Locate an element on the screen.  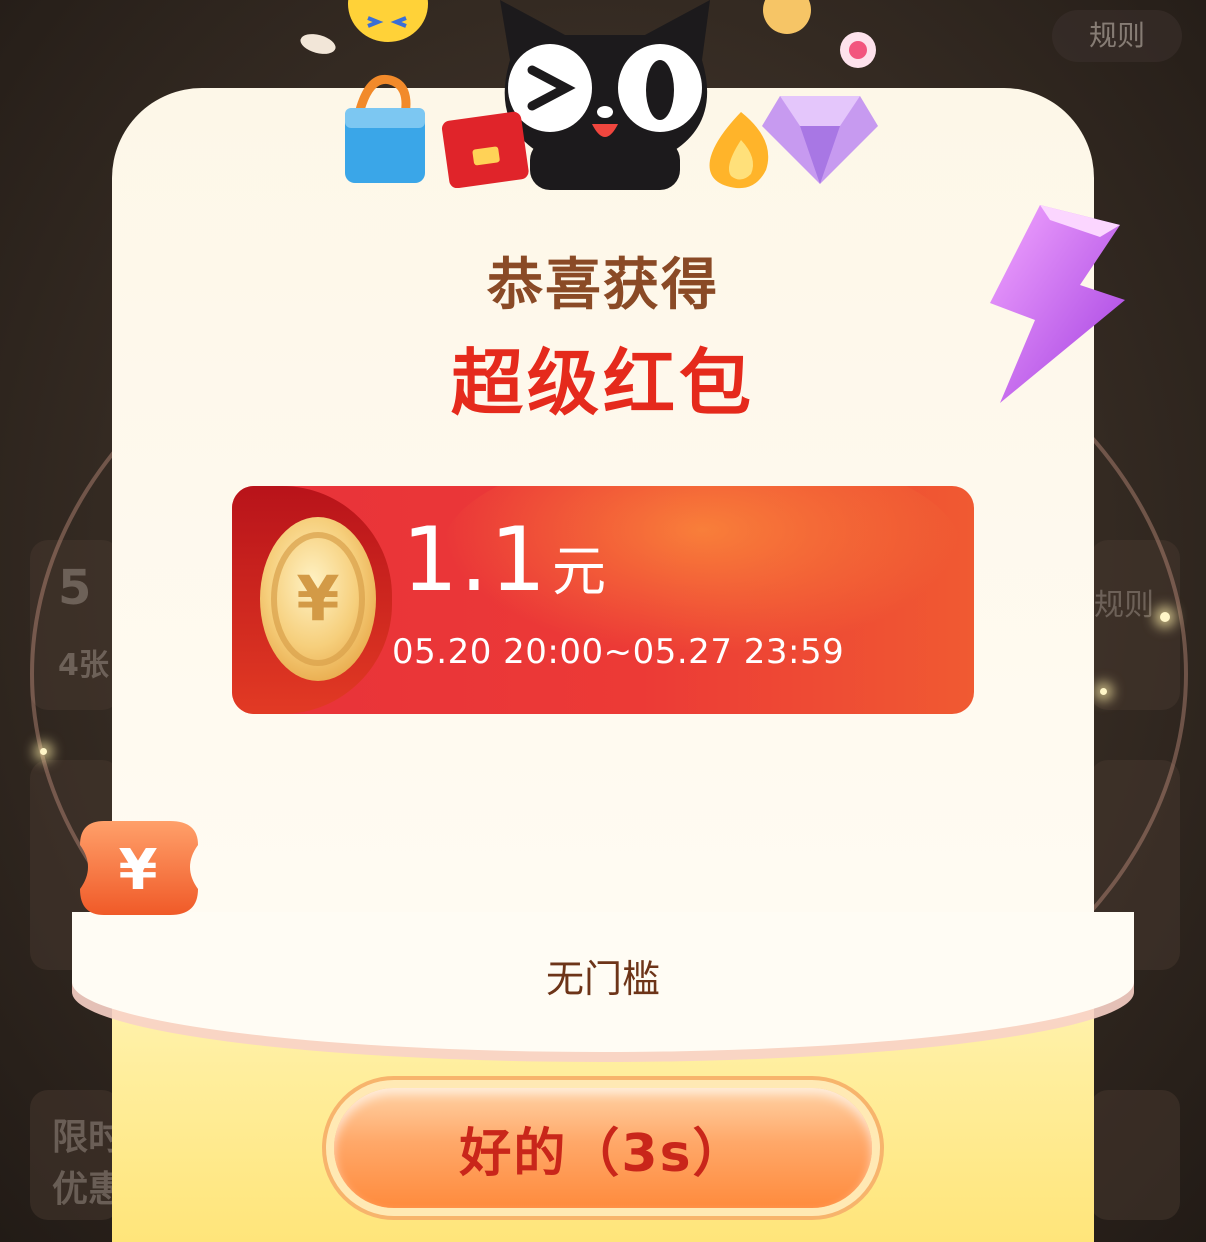
modal-subtitle: 超级红包 is located at coordinates (602, 383).